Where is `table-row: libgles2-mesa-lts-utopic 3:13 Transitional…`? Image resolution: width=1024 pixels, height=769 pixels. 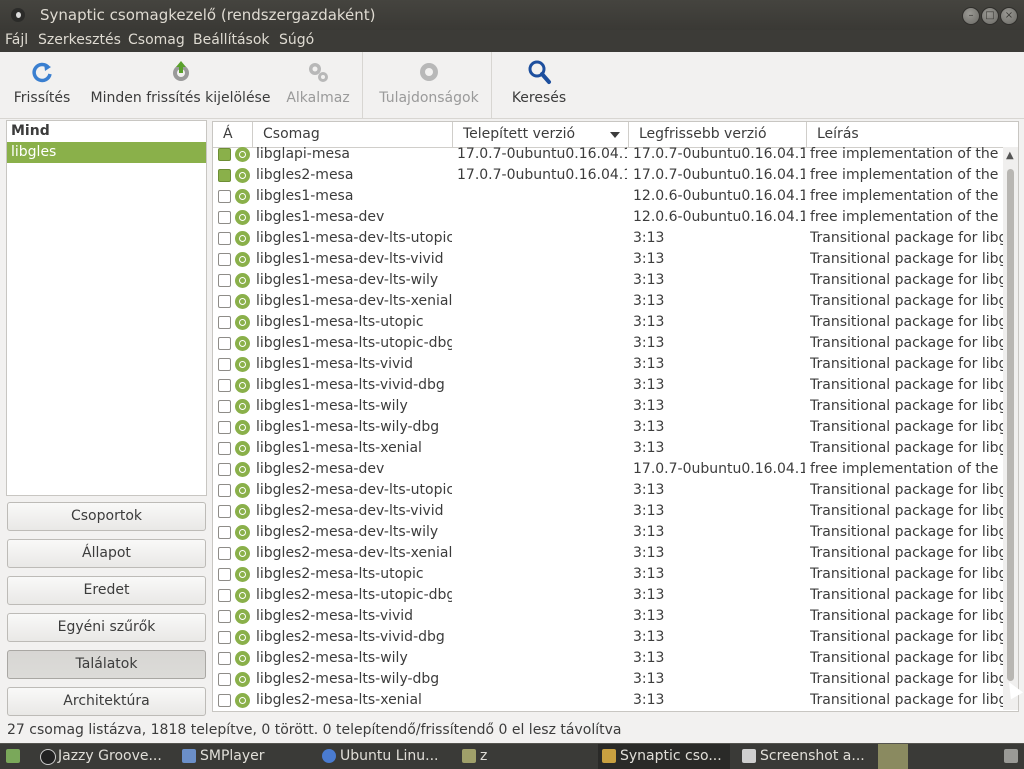
table-row: libgles2-mesa-lts-utopic 3:13 Transitional… is located at coordinates (608, 574).